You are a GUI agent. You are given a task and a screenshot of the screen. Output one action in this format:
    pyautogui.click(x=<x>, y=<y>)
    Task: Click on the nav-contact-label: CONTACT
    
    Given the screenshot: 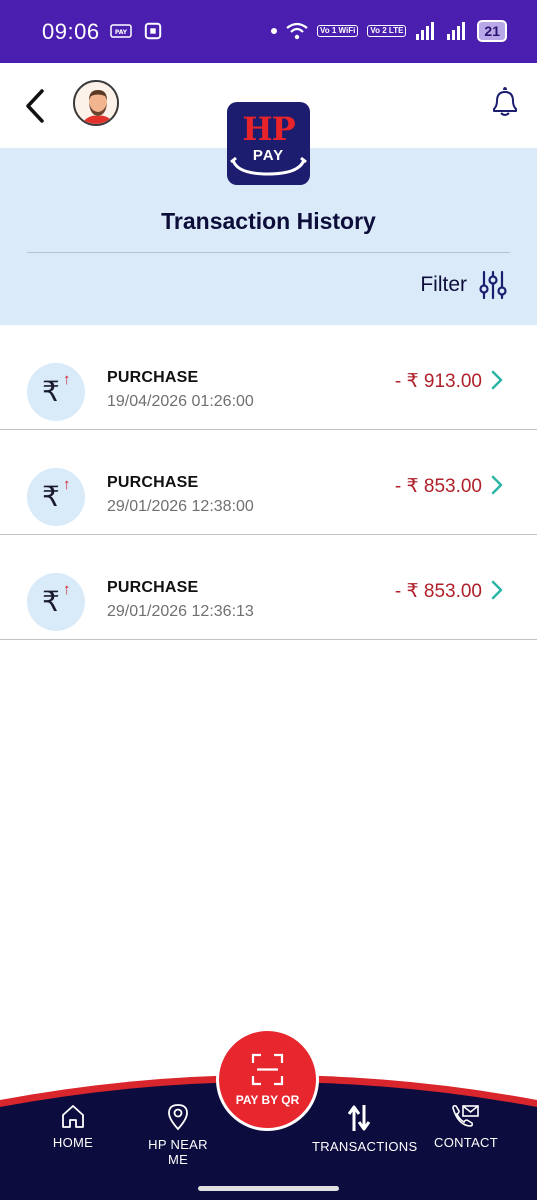 What is the action you would take?
    pyautogui.click(x=466, y=1142)
    